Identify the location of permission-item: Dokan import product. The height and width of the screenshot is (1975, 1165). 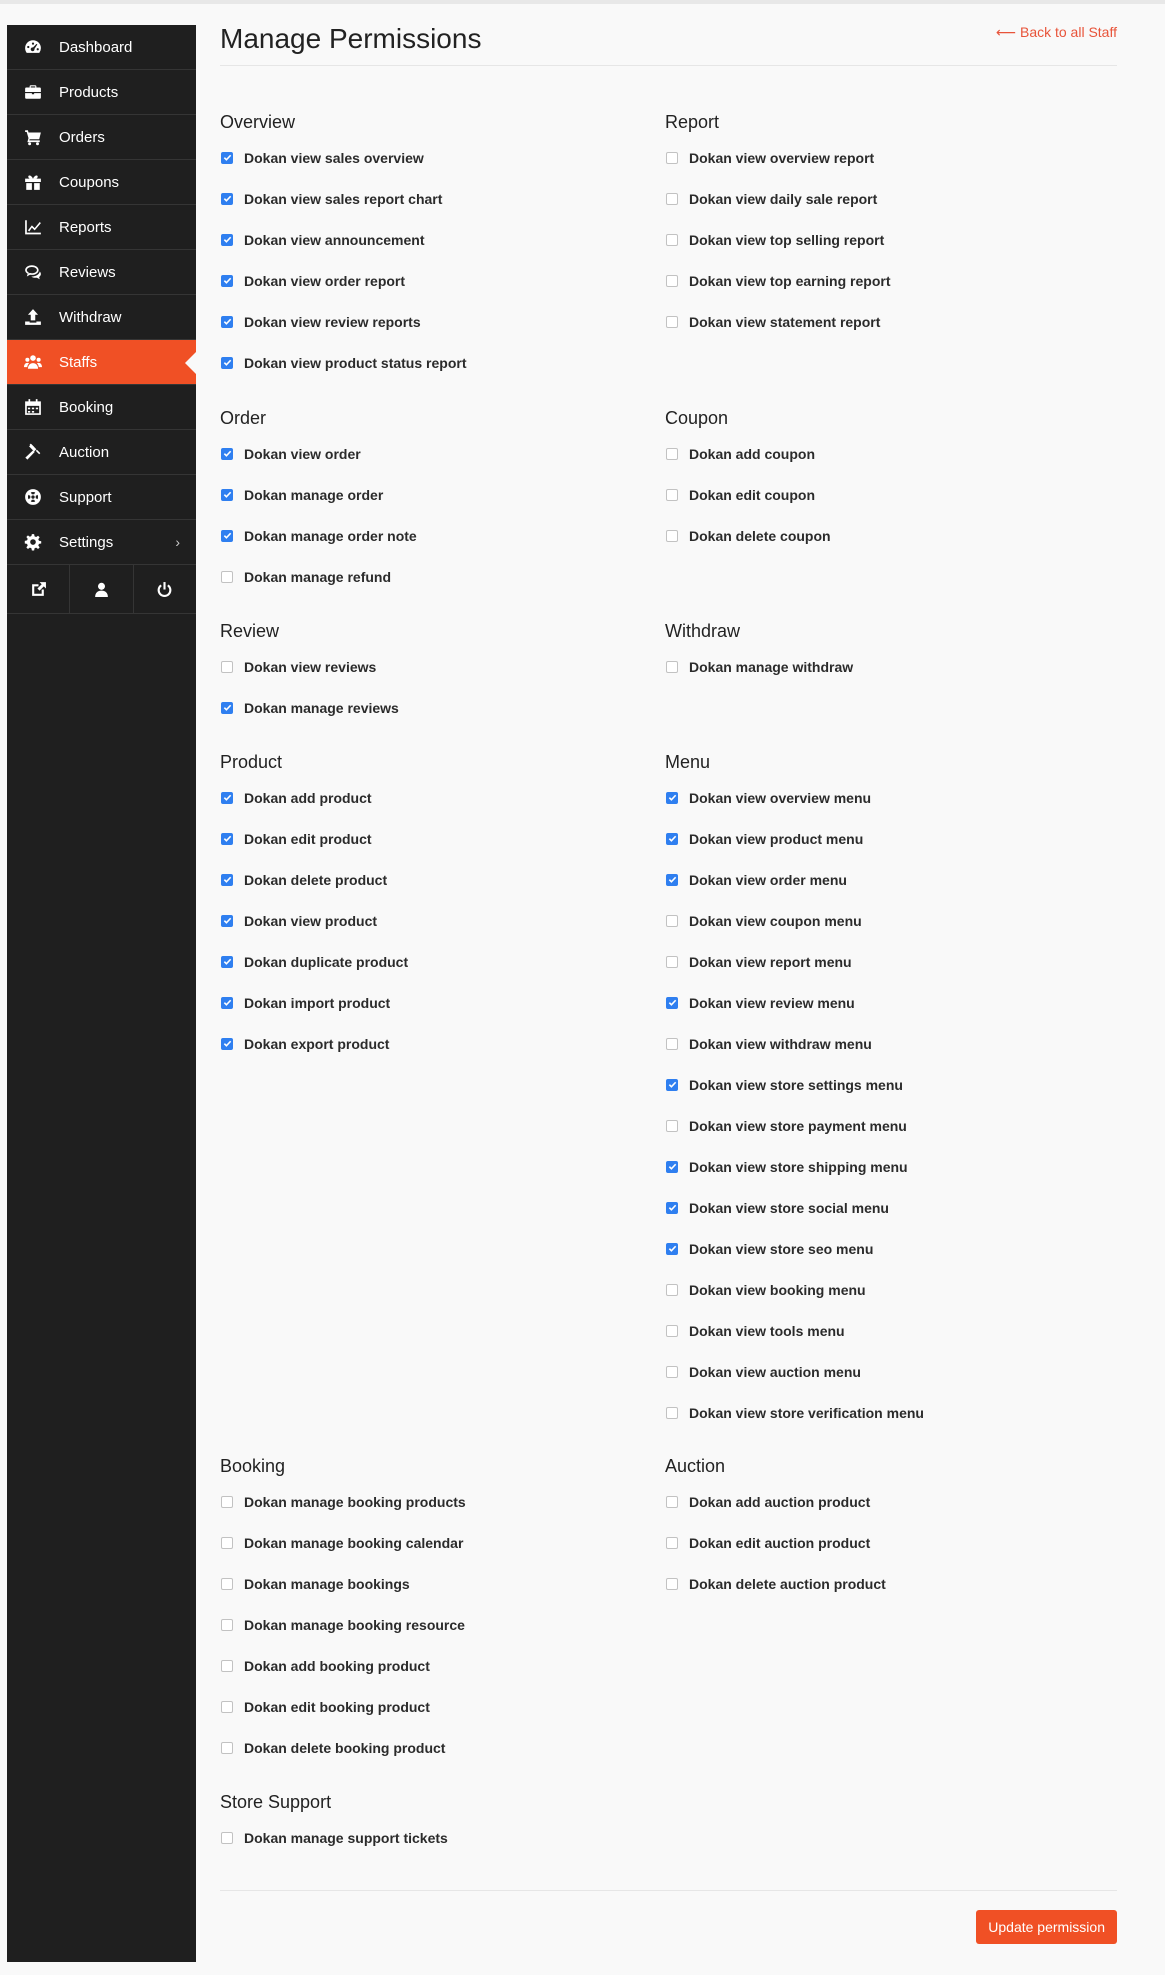
(440, 1002).